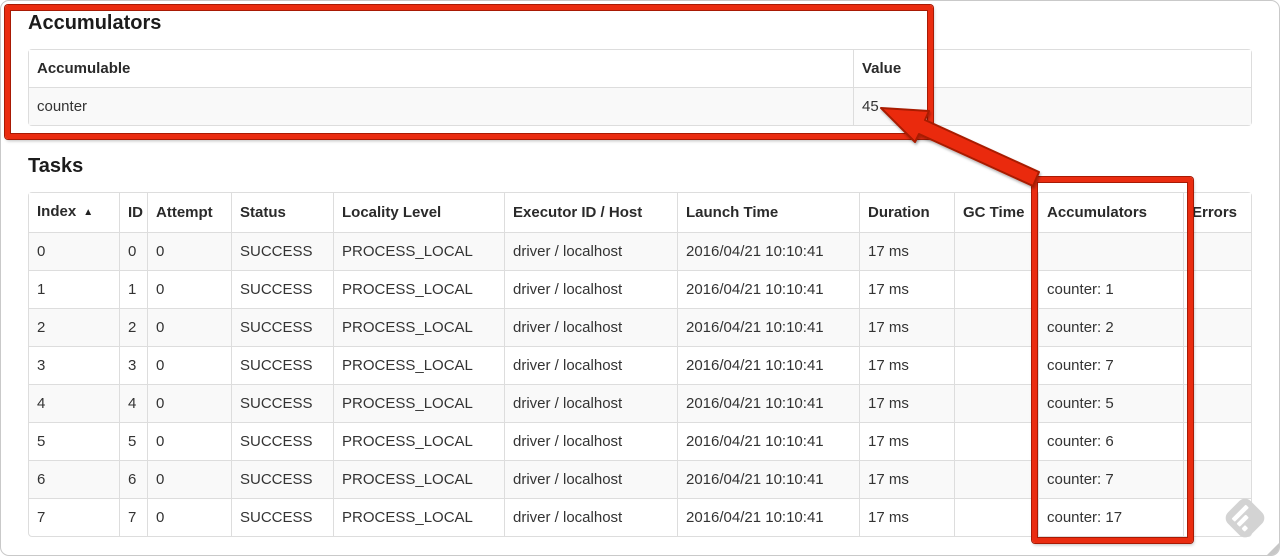 This screenshot has height=556, width=1280. What do you see at coordinates (1217, 212) in the screenshot?
I see `column-header-errors: Errors` at bounding box center [1217, 212].